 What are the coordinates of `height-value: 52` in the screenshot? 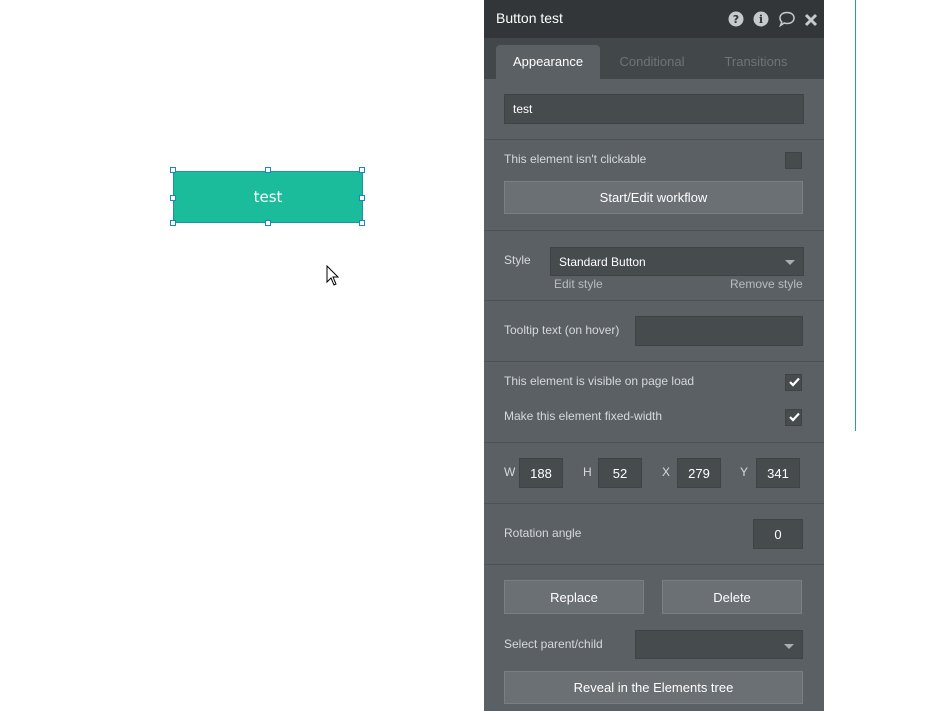 It's located at (620, 473).